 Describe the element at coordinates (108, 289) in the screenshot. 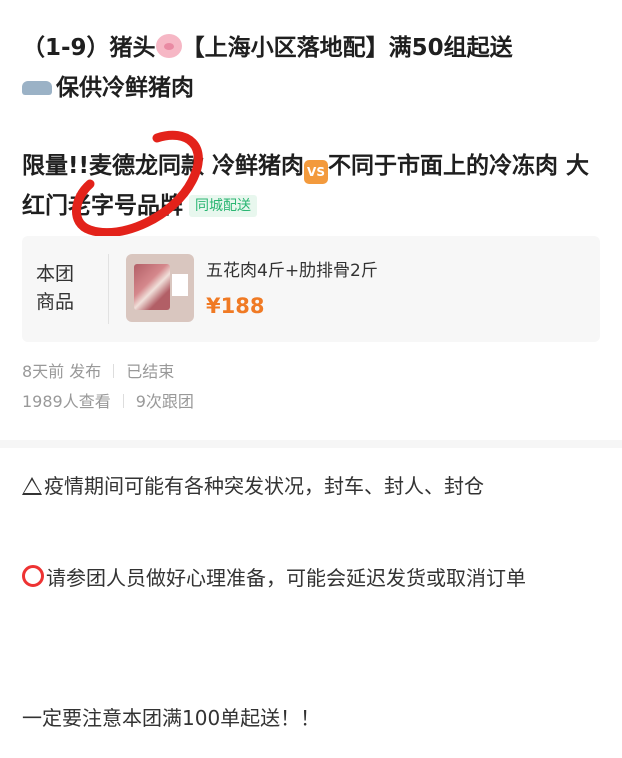

I see `card-divider` at that location.